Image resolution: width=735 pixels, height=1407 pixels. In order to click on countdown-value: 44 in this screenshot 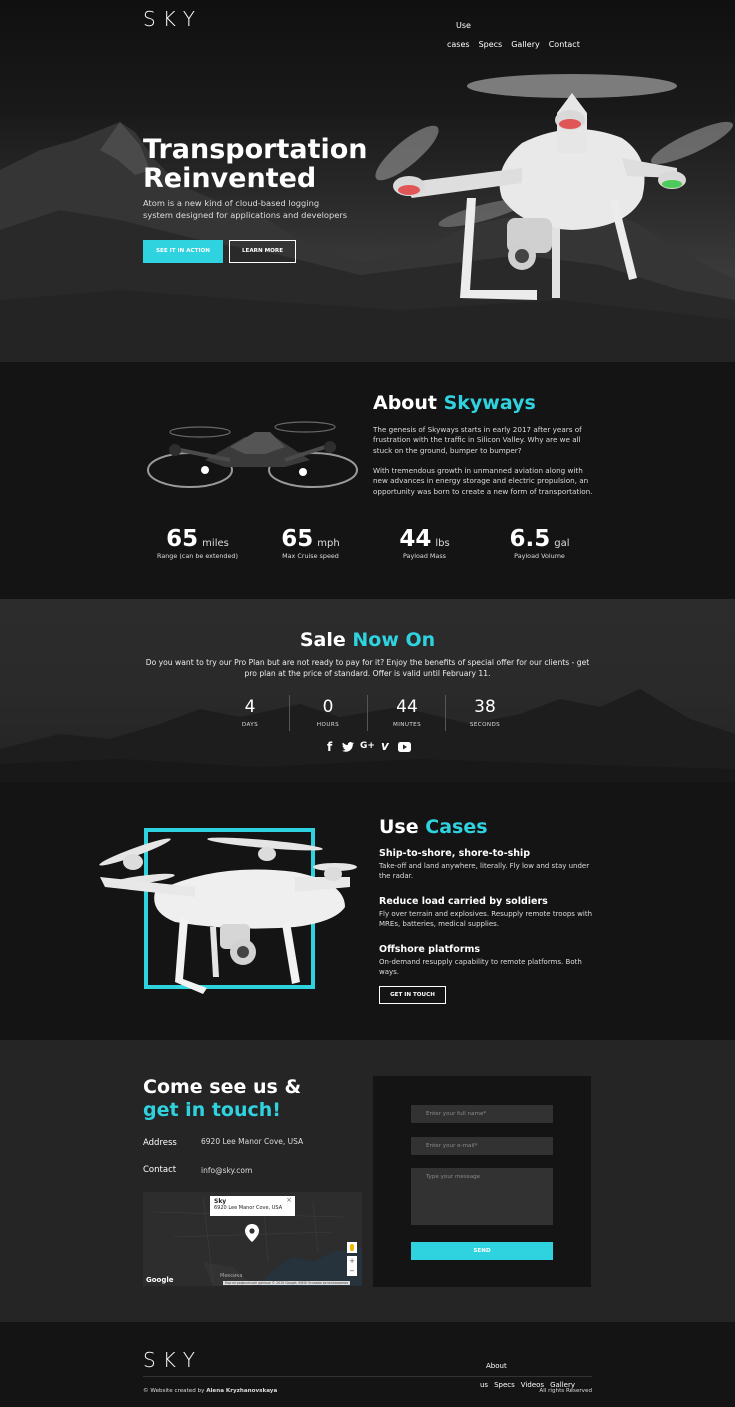, I will do `click(407, 707)`.